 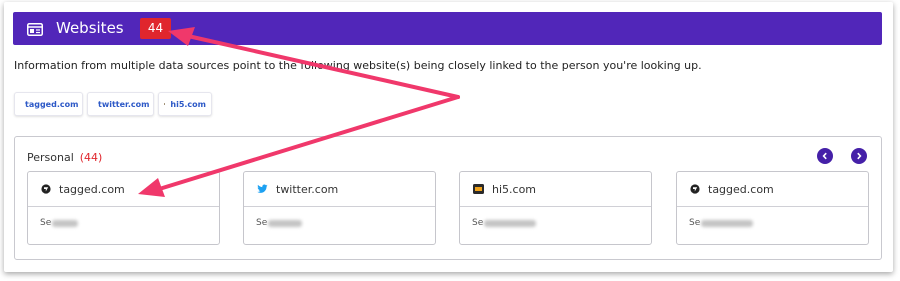 What do you see at coordinates (323, 66) in the screenshot?
I see `arrow-to-count` at bounding box center [323, 66].